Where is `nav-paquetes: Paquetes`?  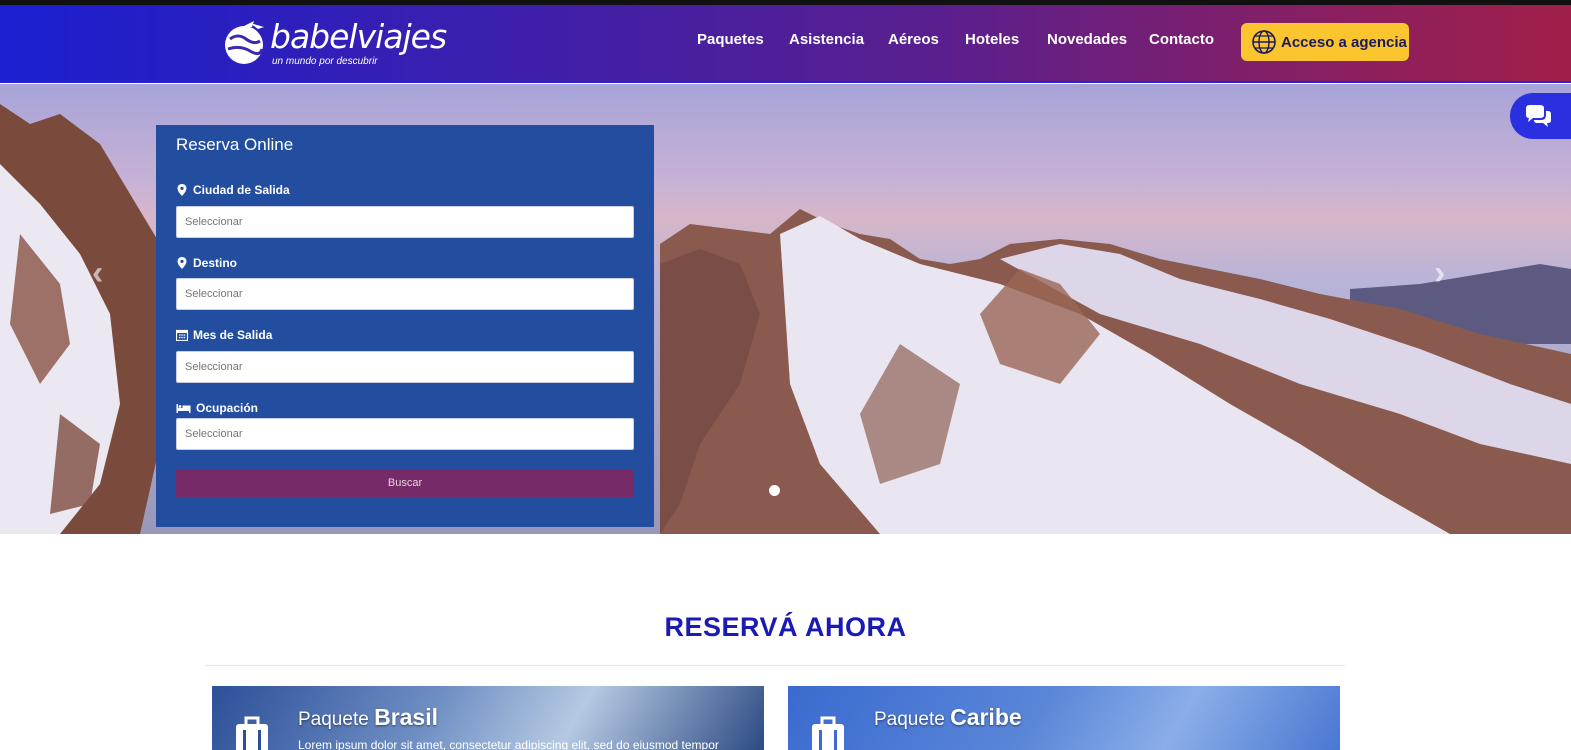 nav-paquetes: Paquetes is located at coordinates (730, 39).